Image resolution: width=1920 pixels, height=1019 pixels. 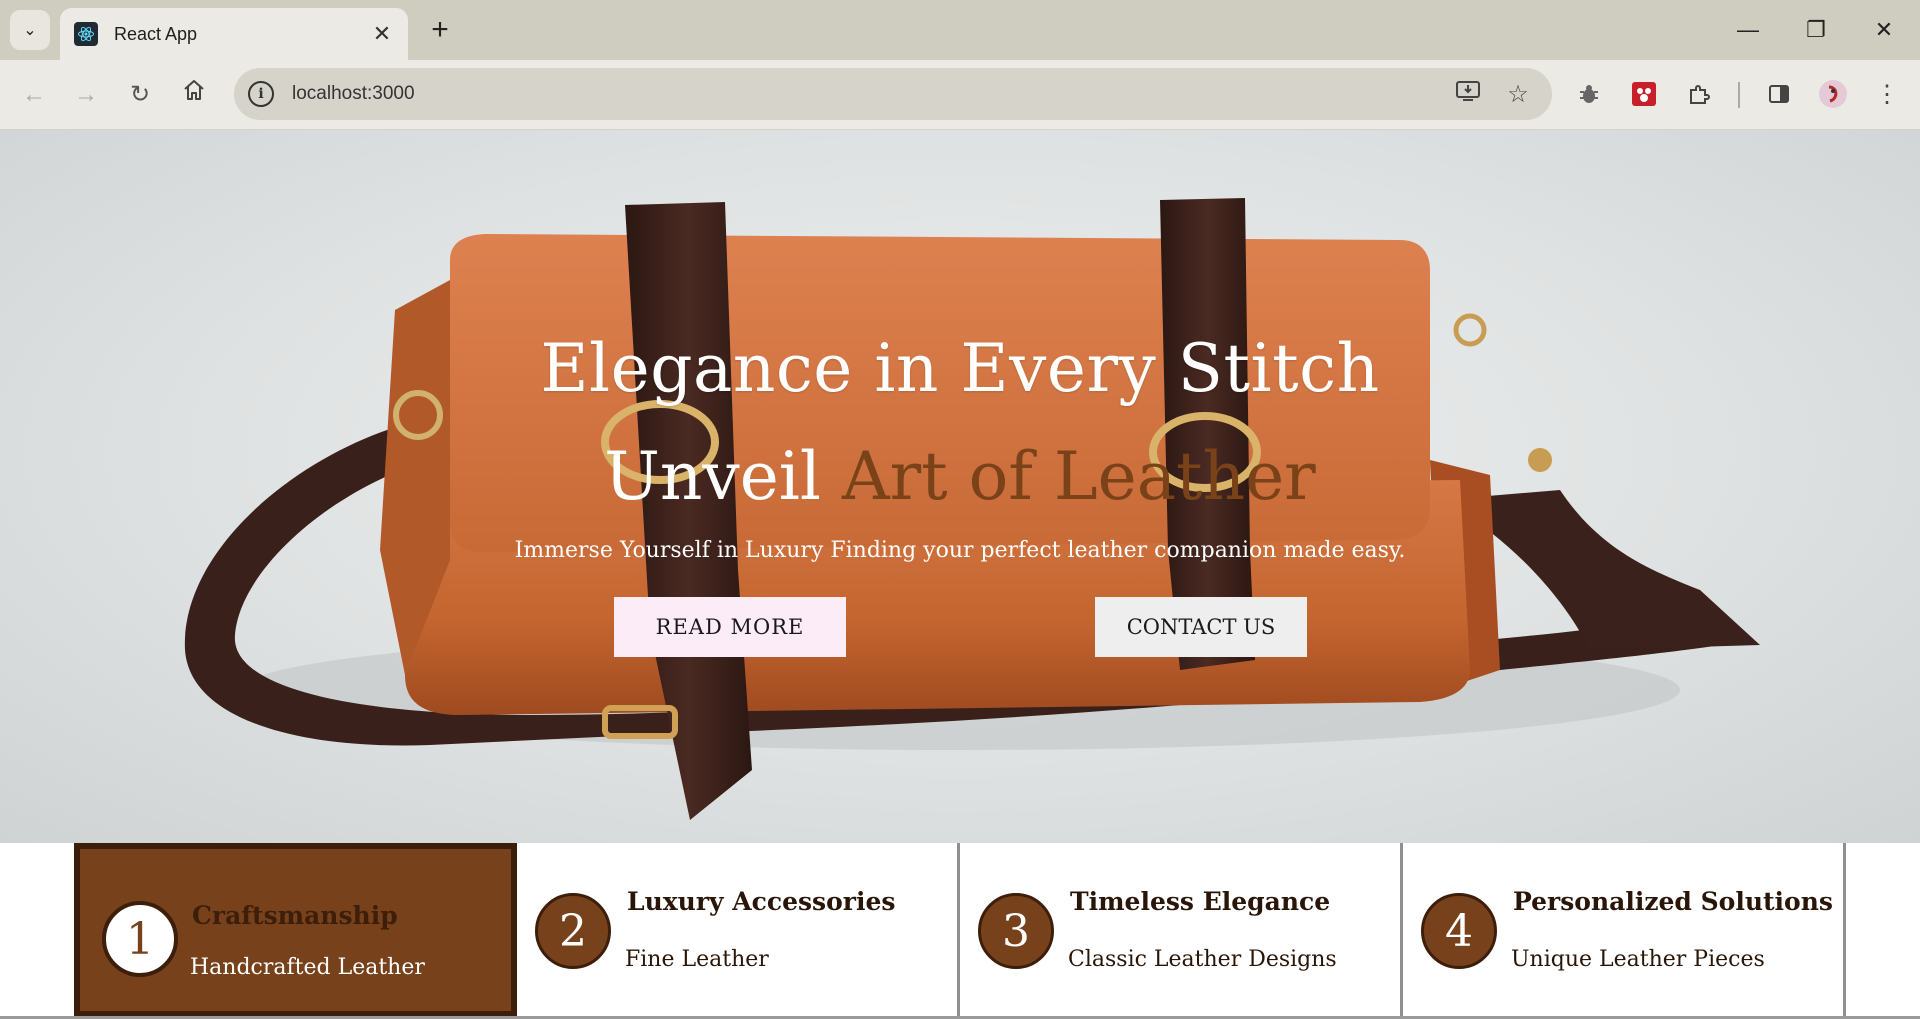 I want to click on restore-icon: ❐, so click(x=1816, y=29).